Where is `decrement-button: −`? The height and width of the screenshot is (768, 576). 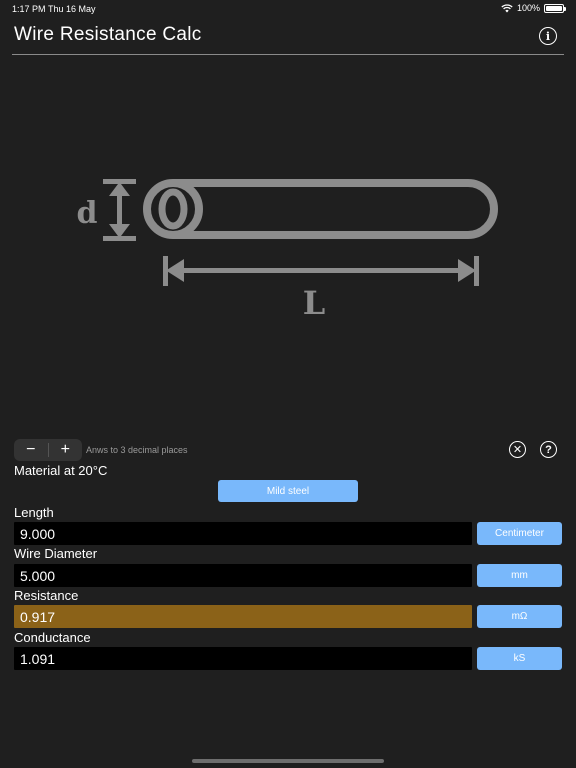 decrement-button: − is located at coordinates (31, 450).